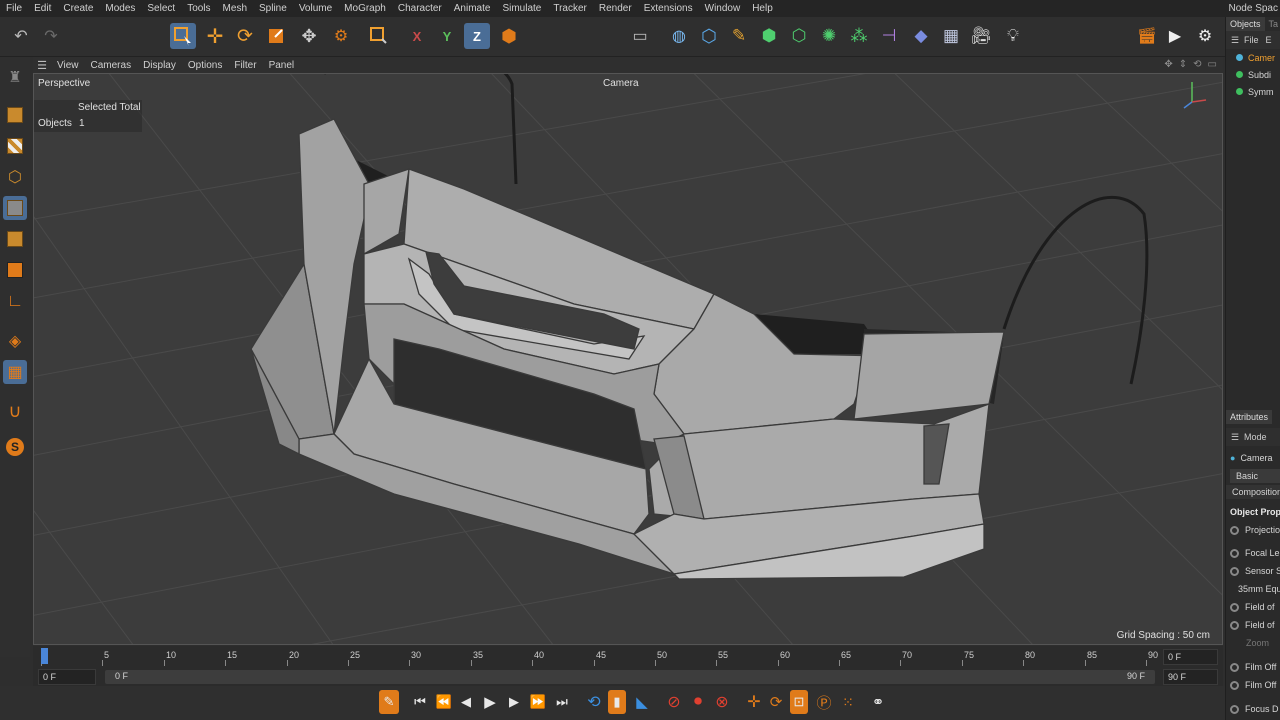 The image size is (1280, 720). Describe the element at coordinates (1190, 657) in the screenshot. I see `current-frame-field: 0 F` at that location.